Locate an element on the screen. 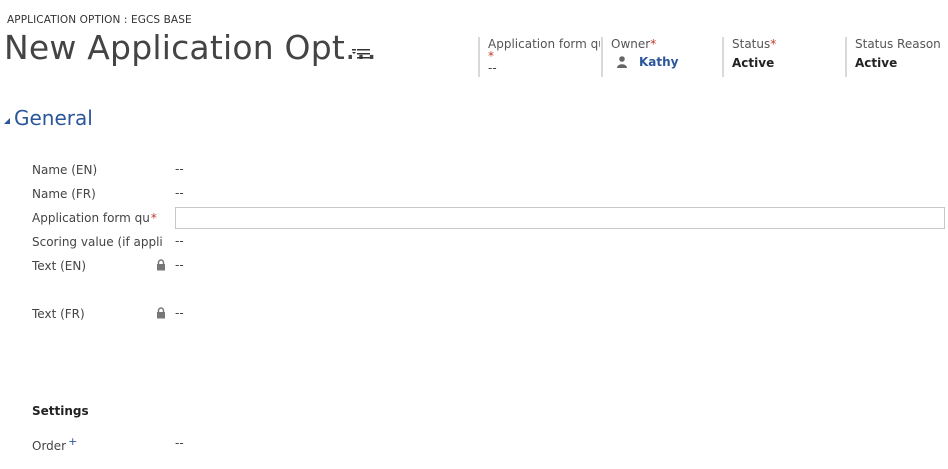 The width and height of the screenshot is (948, 469). owner-name: Kathy is located at coordinates (659, 62).